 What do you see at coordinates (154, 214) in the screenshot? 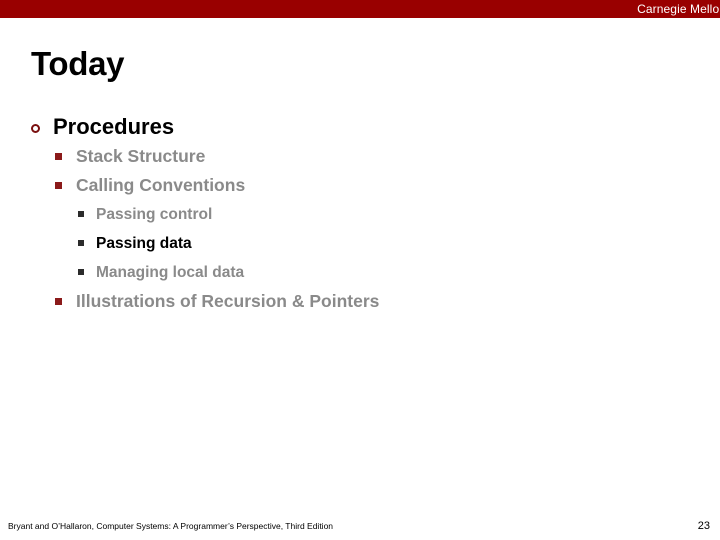
I see `list-item-label: Passing control` at bounding box center [154, 214].